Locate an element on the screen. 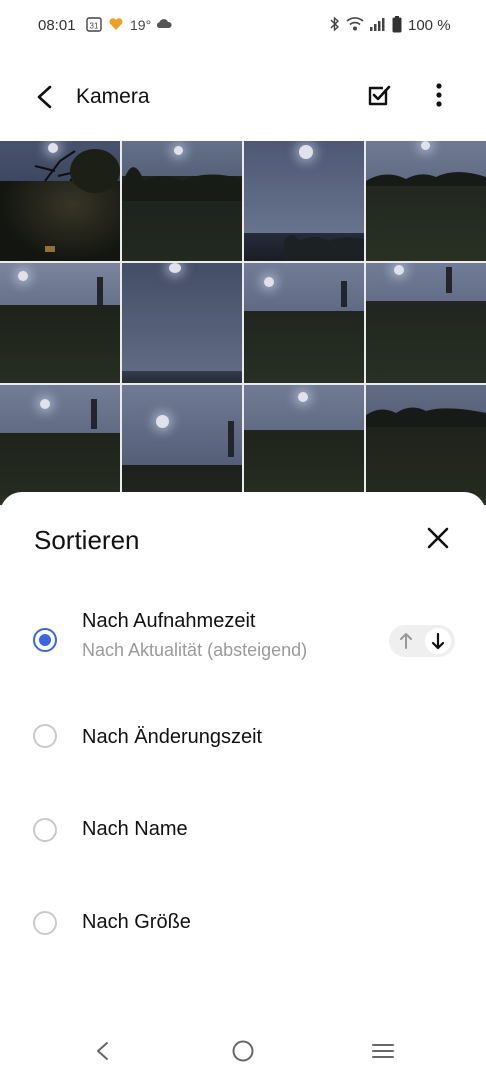 This screenshot has width=486, height=1080. battery-icon is located at coordinates (397, 27).